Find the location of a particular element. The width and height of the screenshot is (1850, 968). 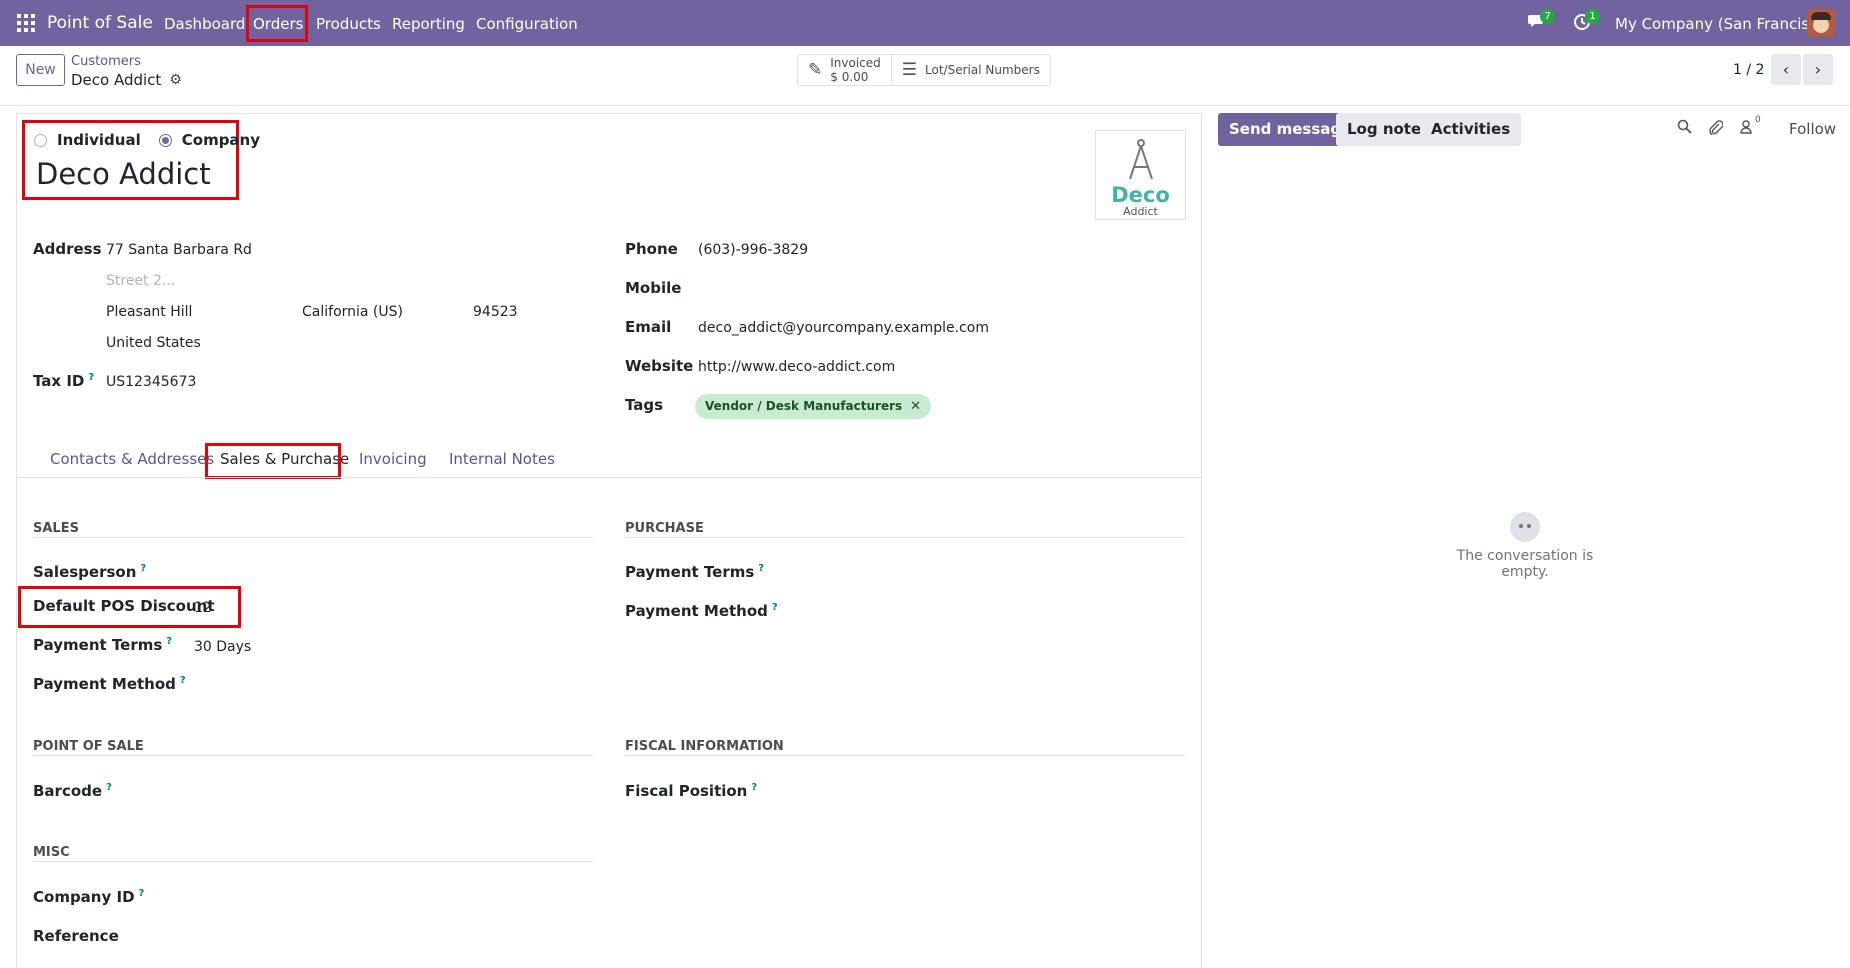

paperclip-icon is located at coordinates (1716, 129).